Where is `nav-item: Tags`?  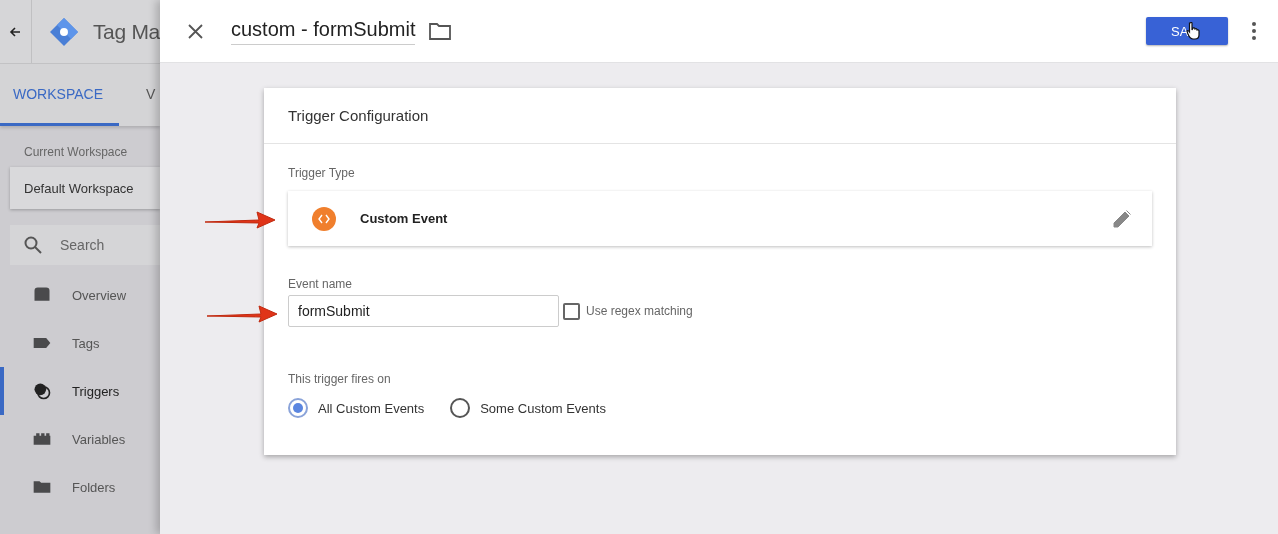
nav-item: Tags is located at coordinates (80, 343).